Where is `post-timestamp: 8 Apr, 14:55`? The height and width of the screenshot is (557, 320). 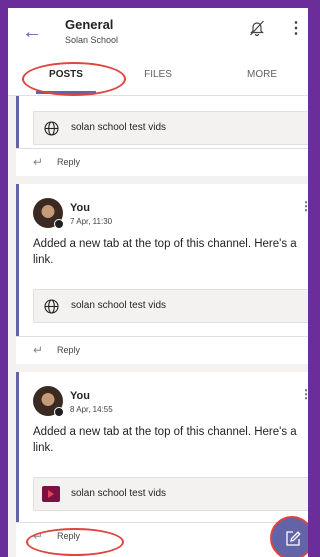 post-timestamp: 8 Apr, 14:55 is located at coordinates (91, 409).